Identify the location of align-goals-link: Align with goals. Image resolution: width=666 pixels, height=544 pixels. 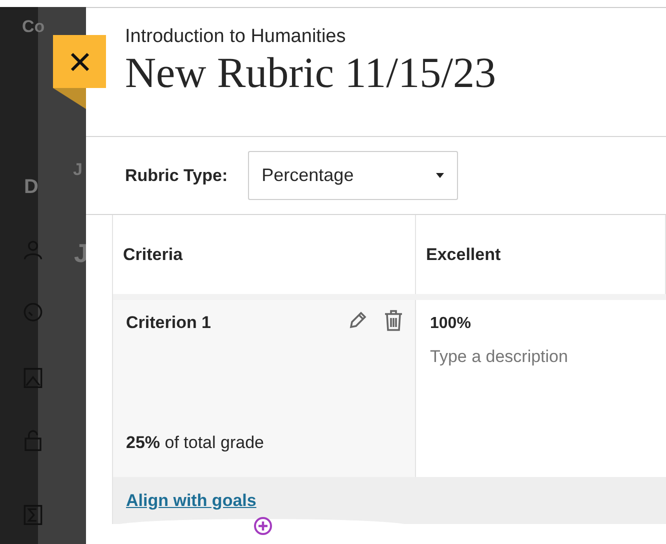
(191, 501).